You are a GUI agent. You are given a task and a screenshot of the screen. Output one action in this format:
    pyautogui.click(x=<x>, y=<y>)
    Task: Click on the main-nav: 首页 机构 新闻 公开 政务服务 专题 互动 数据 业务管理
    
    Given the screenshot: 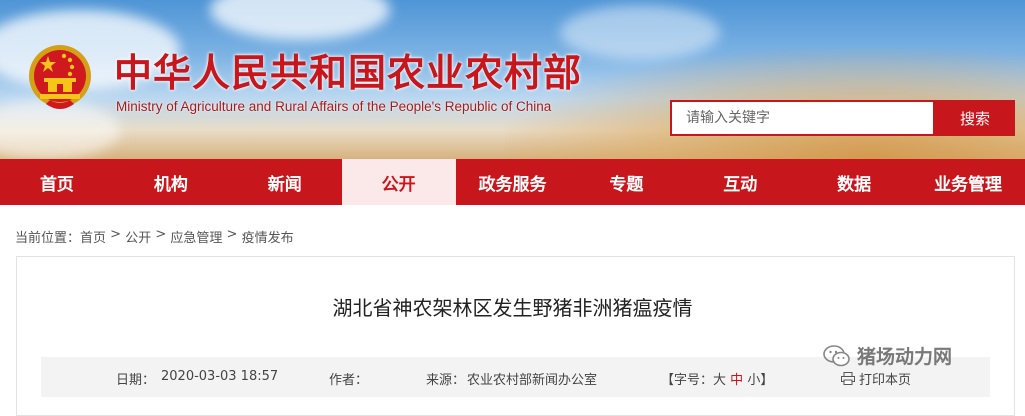 What is the action you would take?
    pyautogui.click(x=512, y=182)
    